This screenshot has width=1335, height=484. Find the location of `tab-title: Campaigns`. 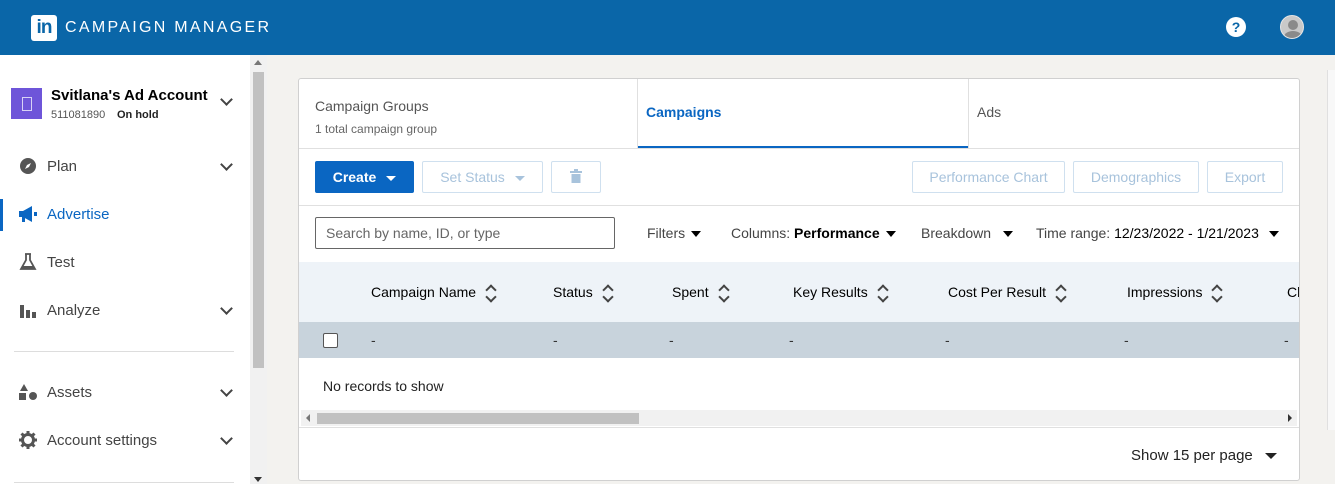

tab-title: Campaigns is located at coordinates (684, 112).